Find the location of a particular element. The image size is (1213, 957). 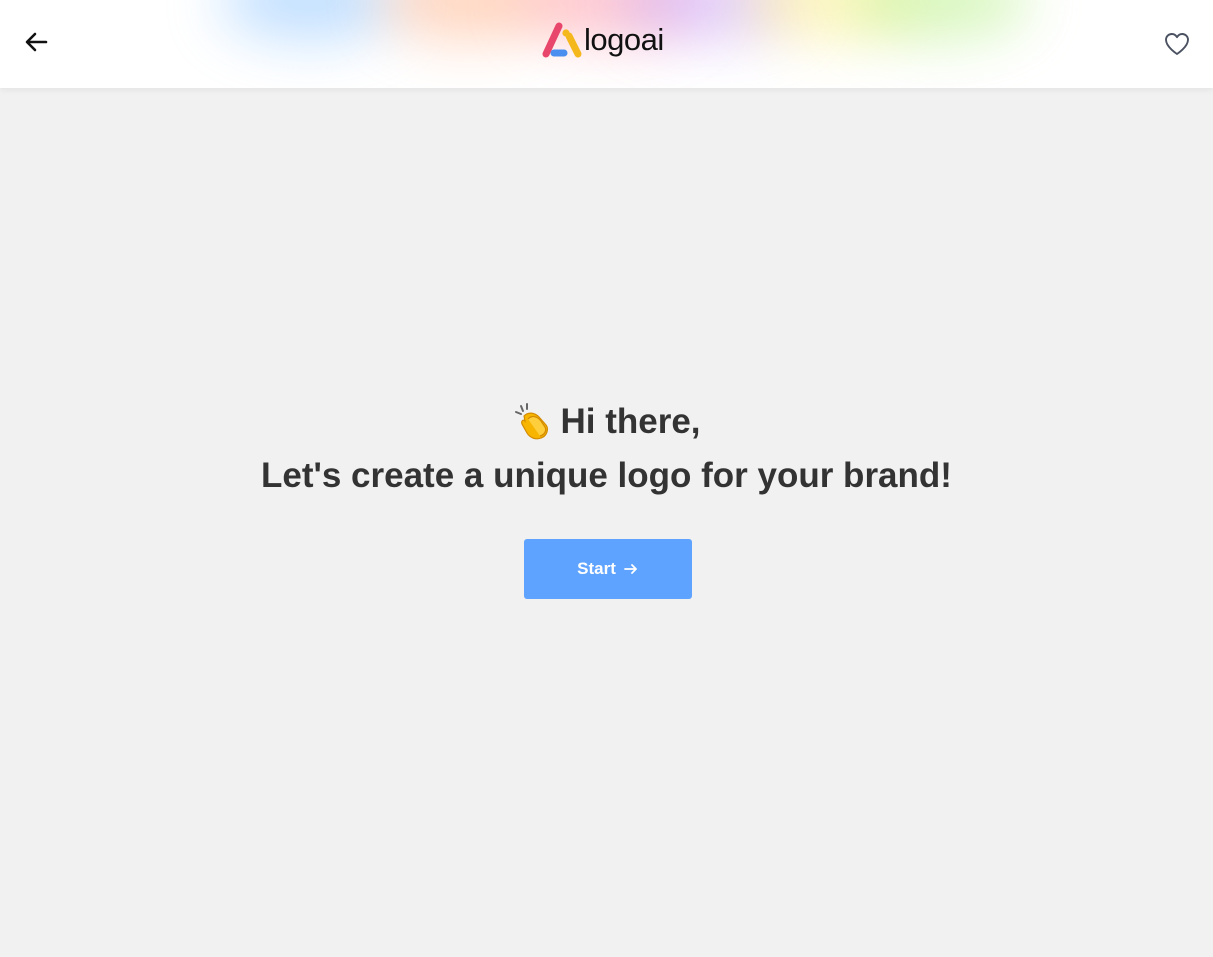

heart-outline-icon is located at coordinates (1177, 44).